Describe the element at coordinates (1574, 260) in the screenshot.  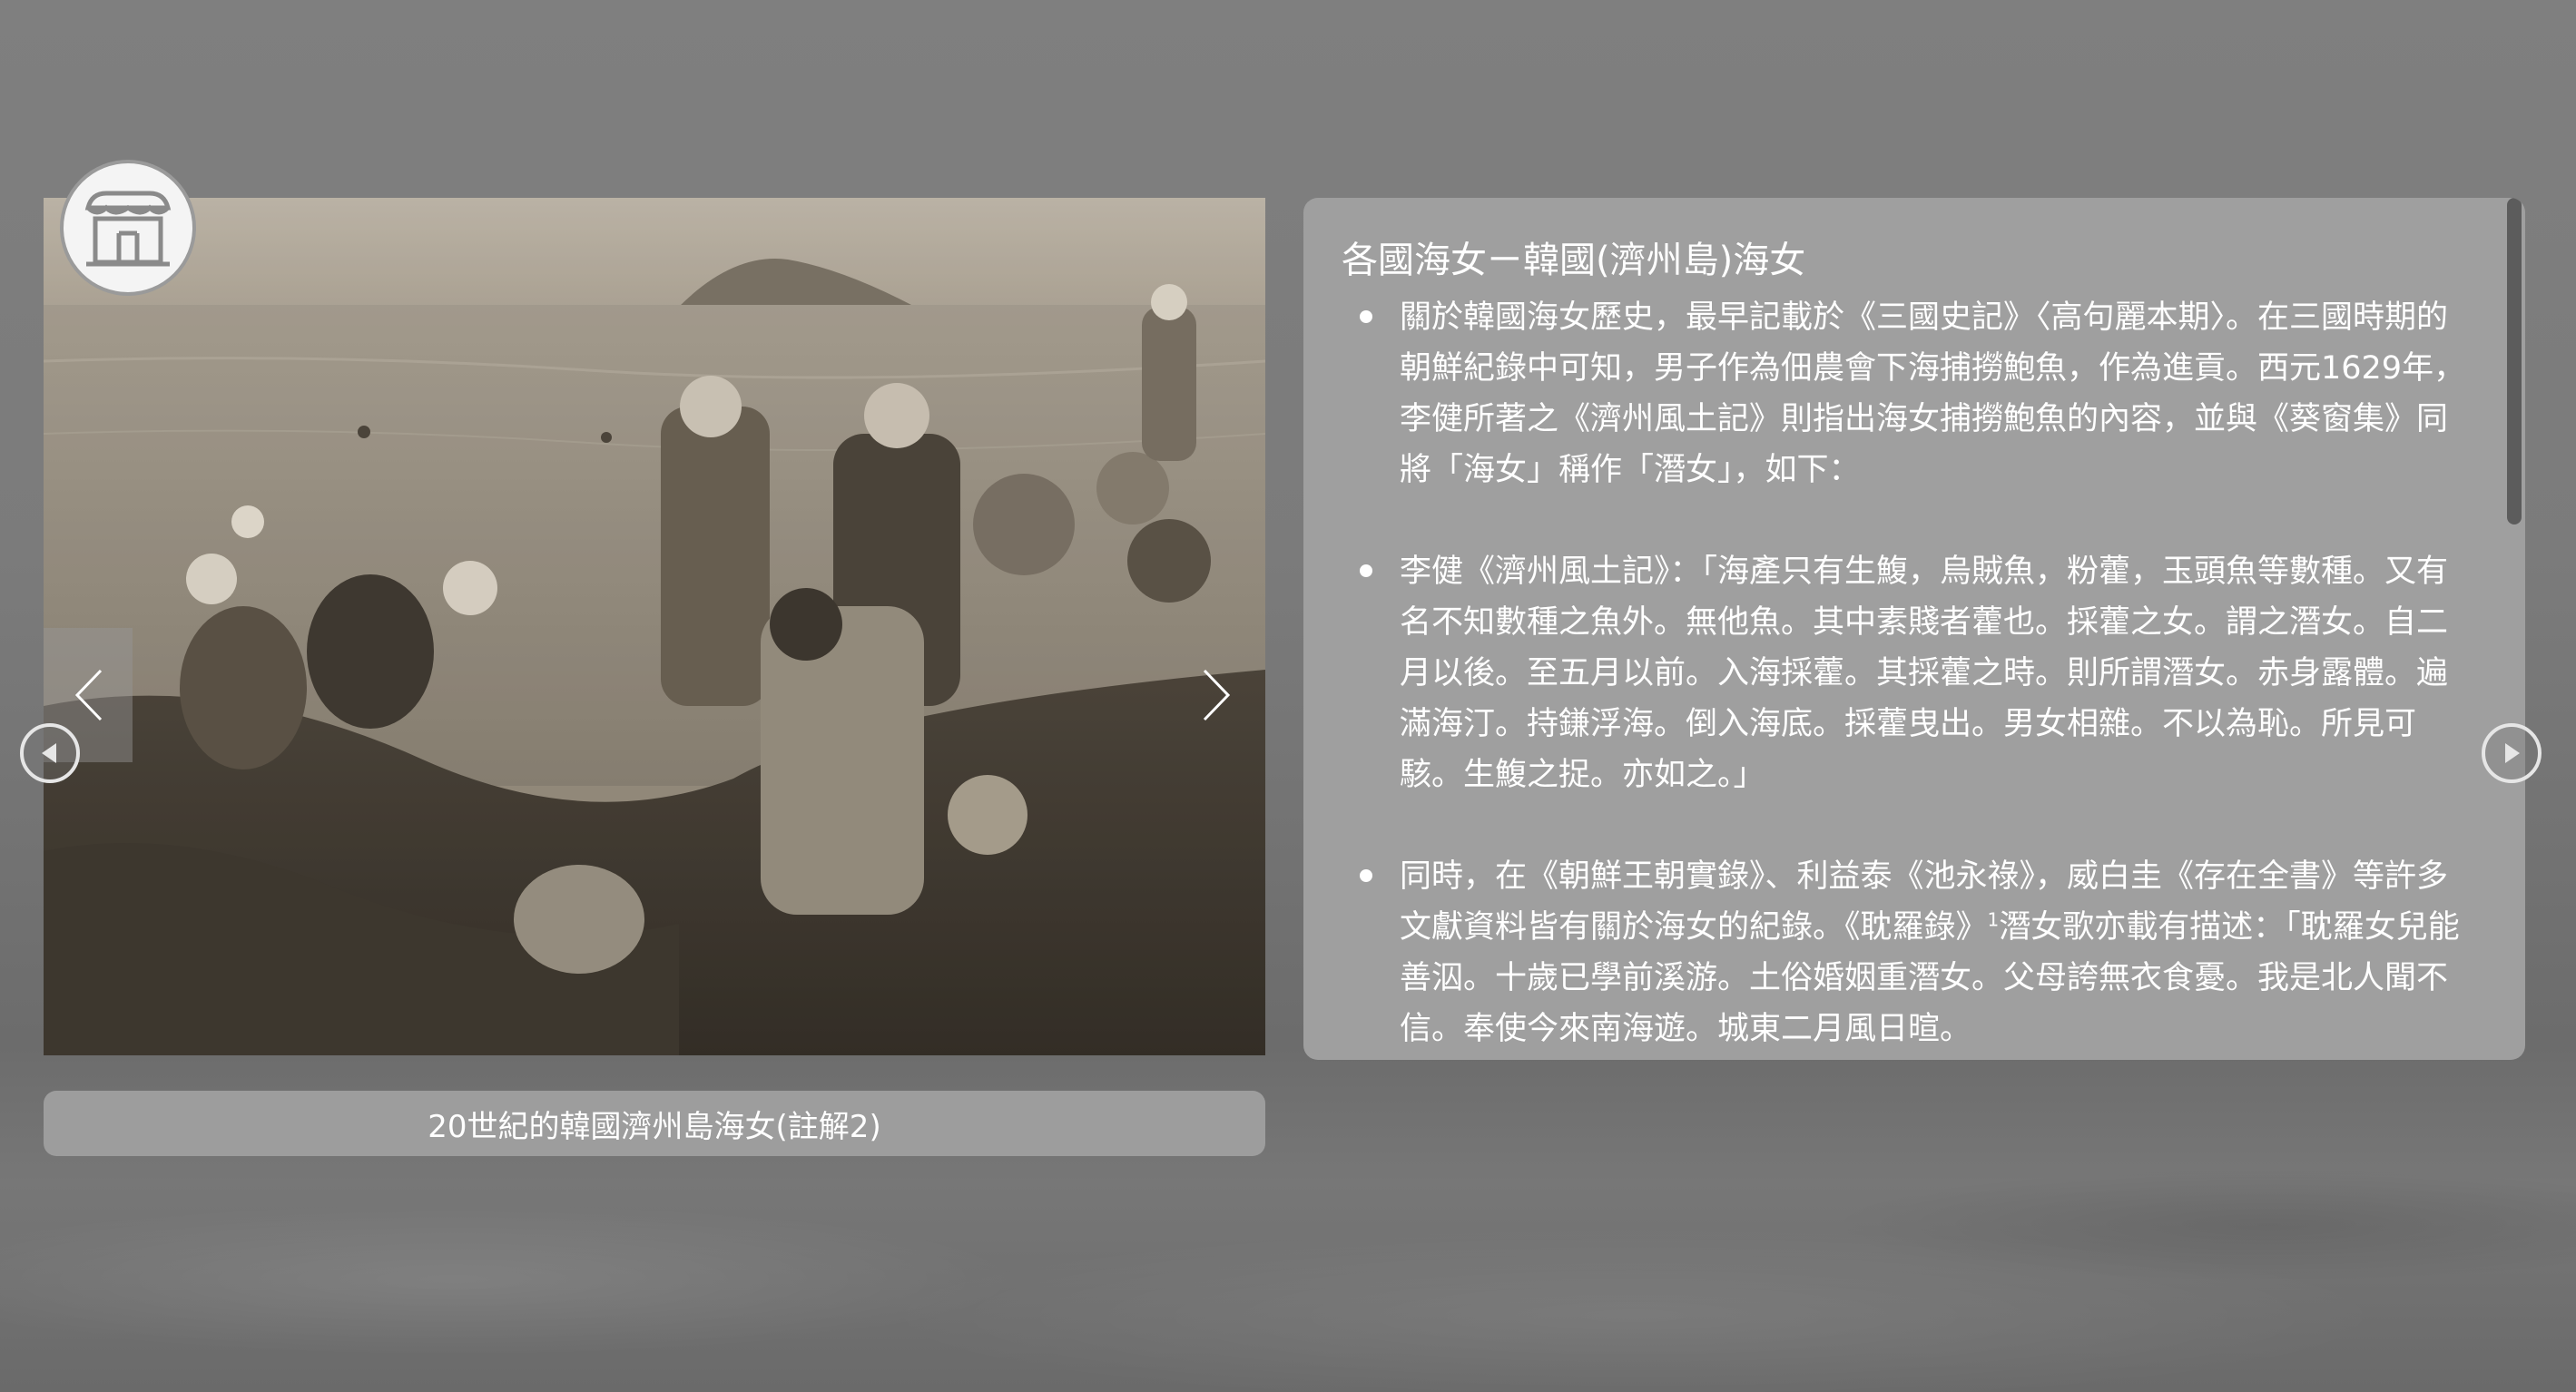
I see `article-title: 各國海女ㄧ韓國(濟州島)海女` at that location.